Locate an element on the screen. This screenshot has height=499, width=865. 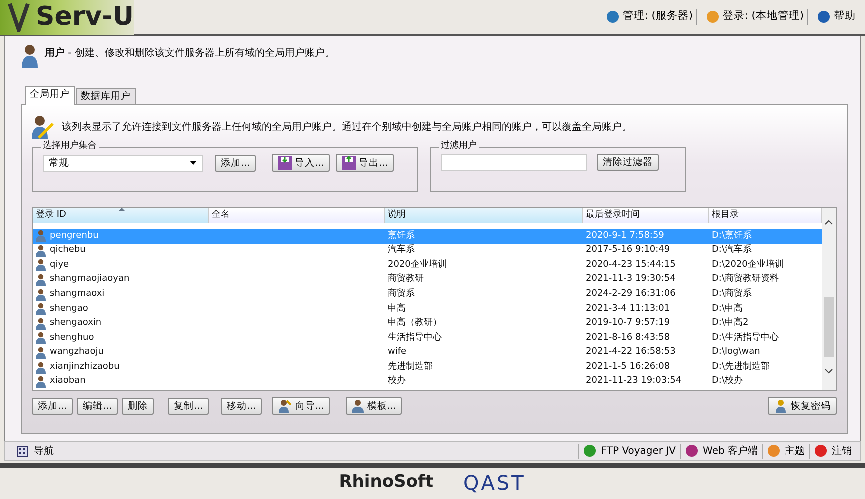
table-cell-text: shengaoxin is located at coordinates (76, 323).